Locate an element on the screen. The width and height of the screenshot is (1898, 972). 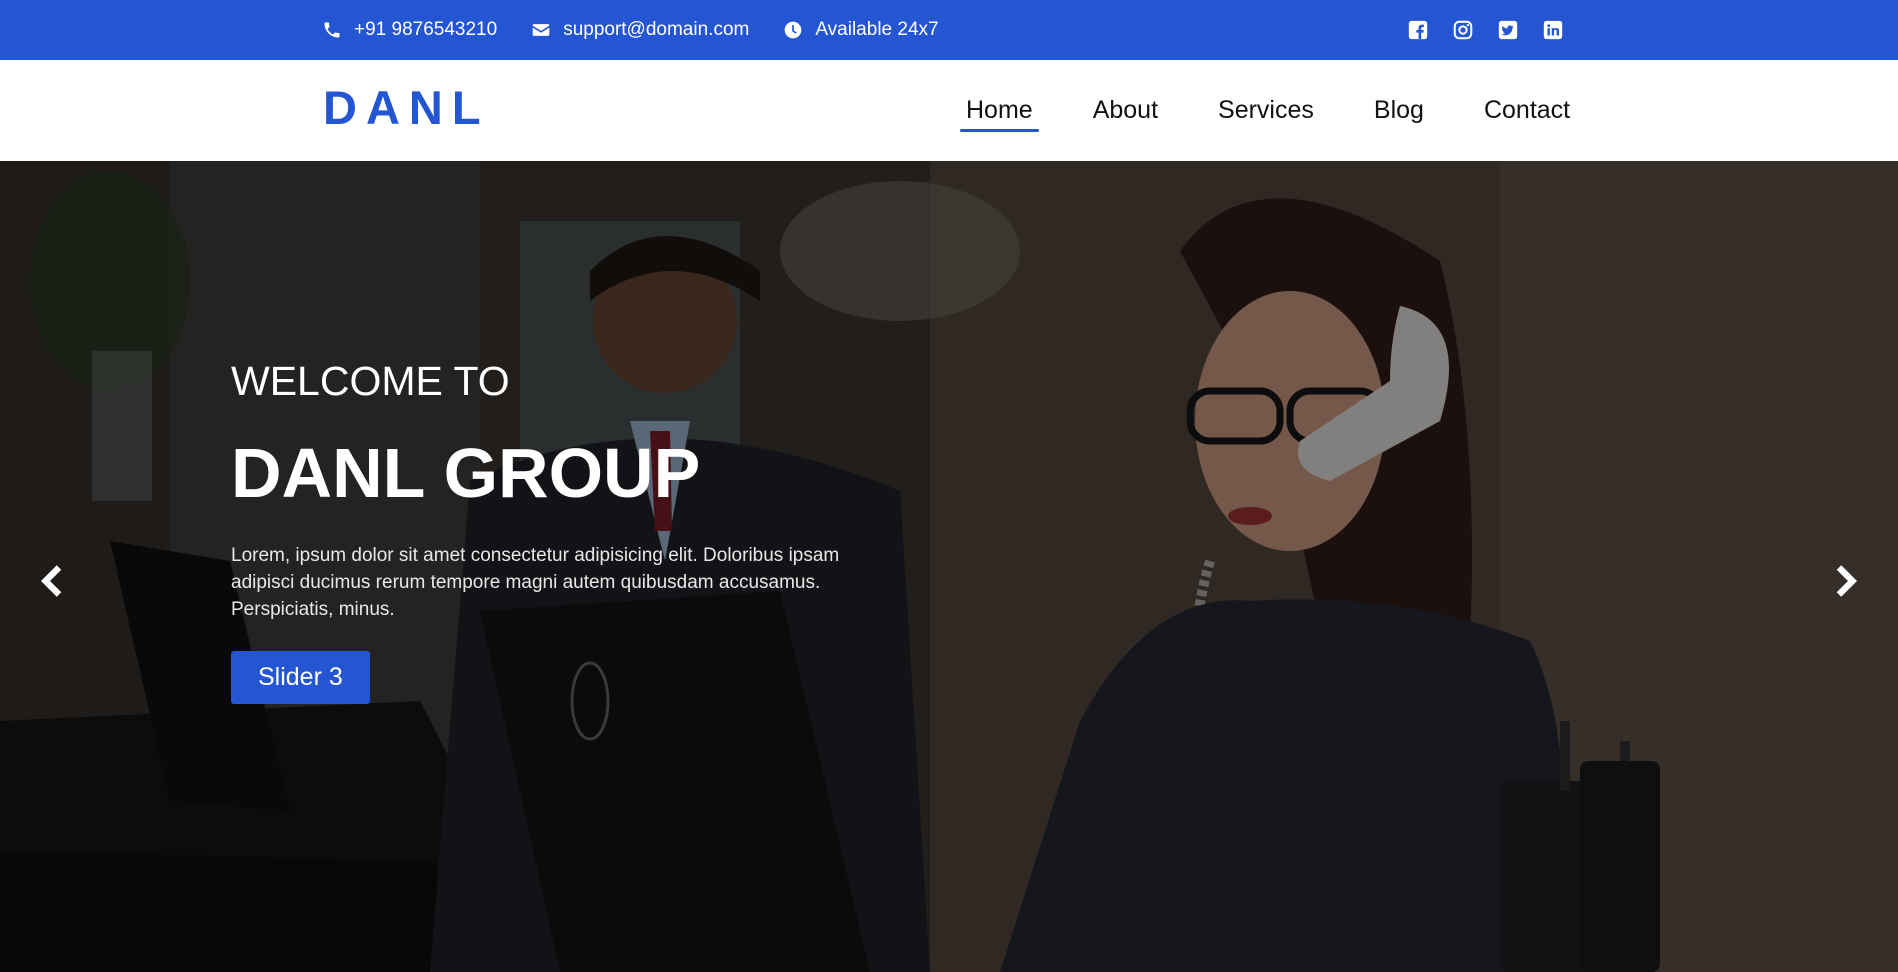
clock-icon is located at coordinates (793, 30).